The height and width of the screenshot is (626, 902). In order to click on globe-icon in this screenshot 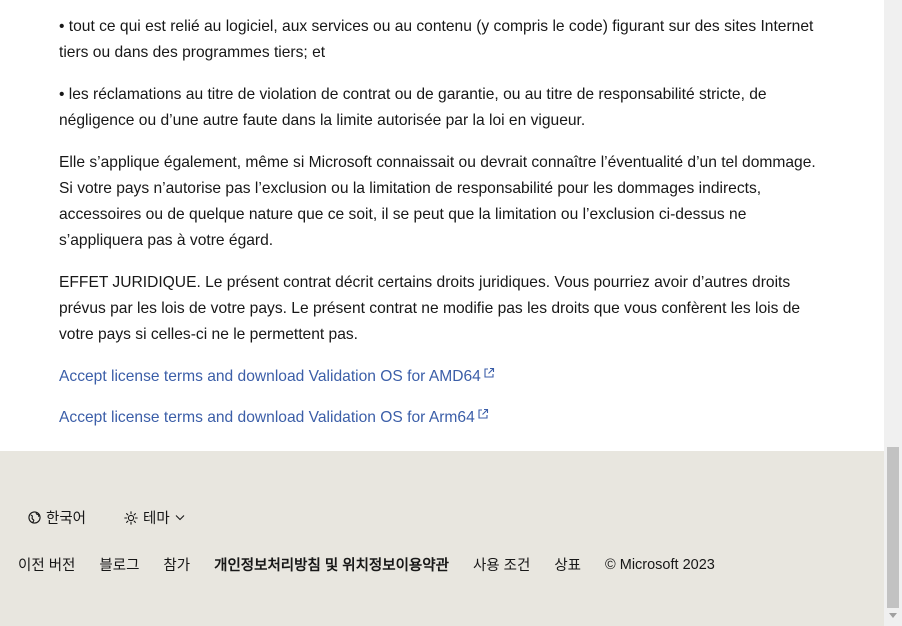, I will do `click(34, 517)`.